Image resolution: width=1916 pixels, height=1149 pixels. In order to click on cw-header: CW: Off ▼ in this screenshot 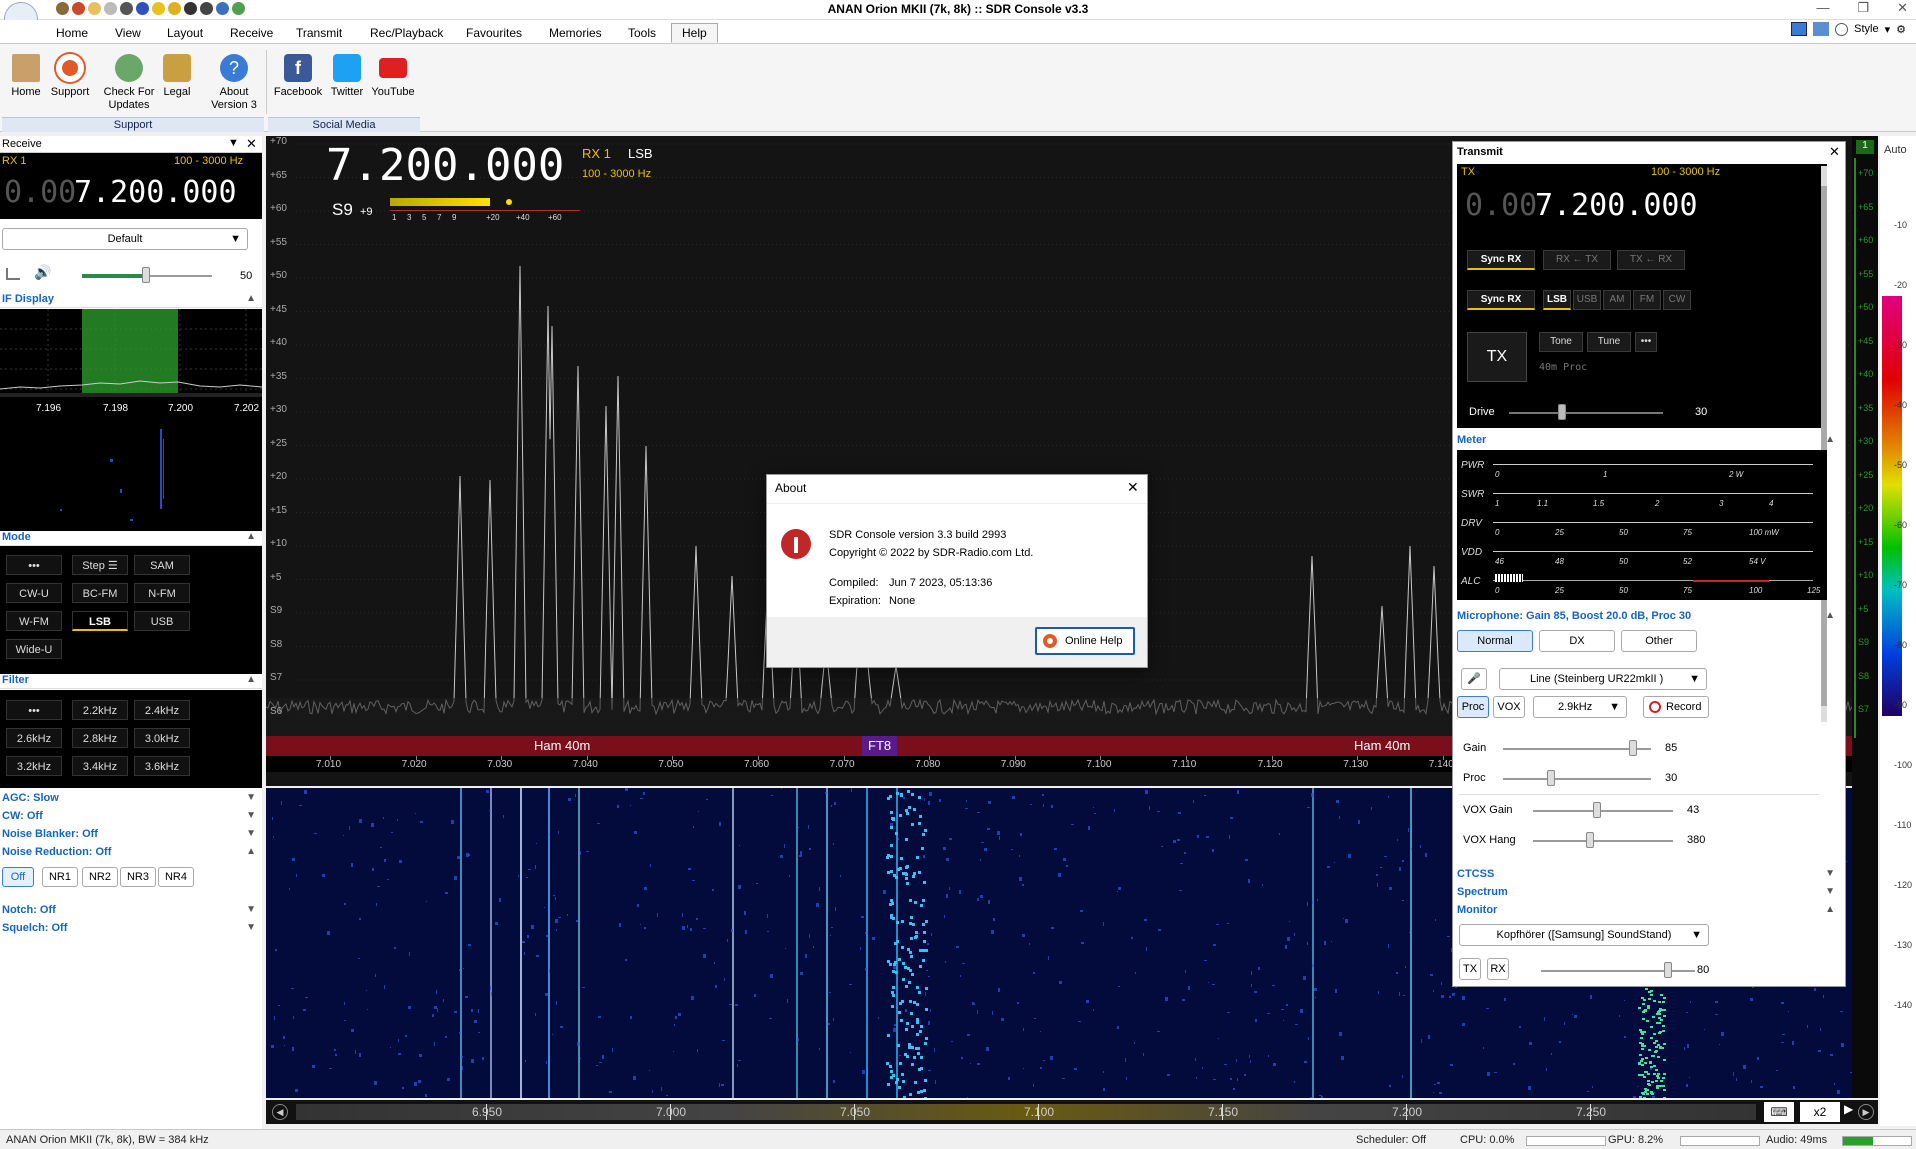, I will do `click(131, 817)`.